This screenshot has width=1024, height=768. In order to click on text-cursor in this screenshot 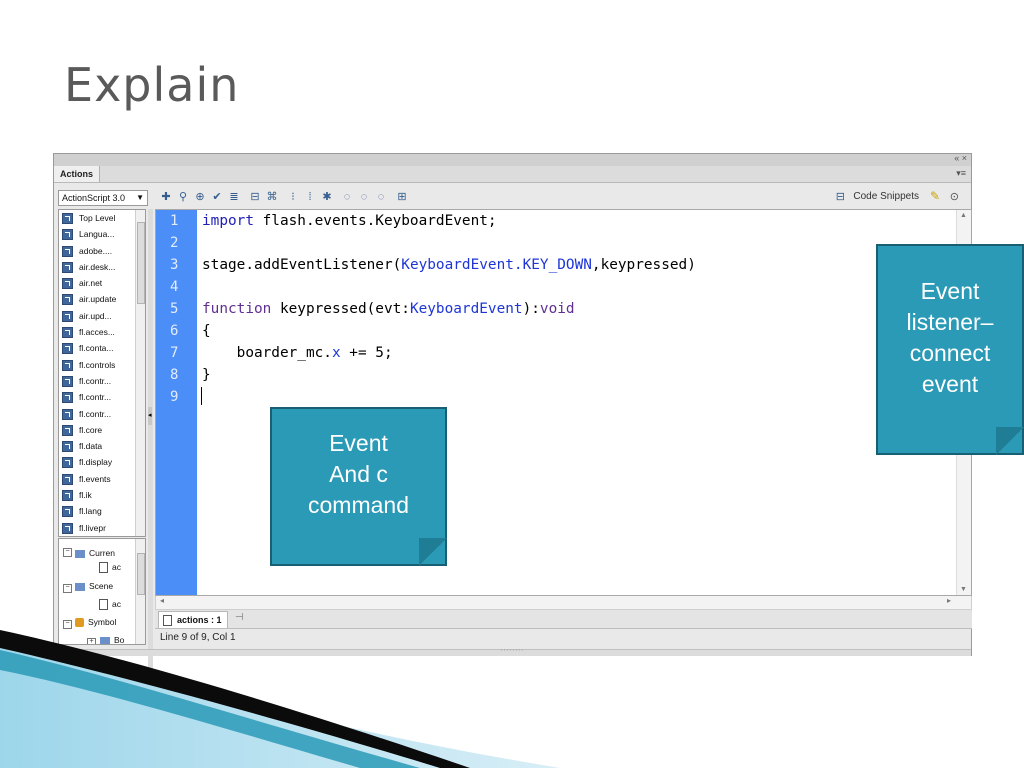, I will do `click(201, 396)`.